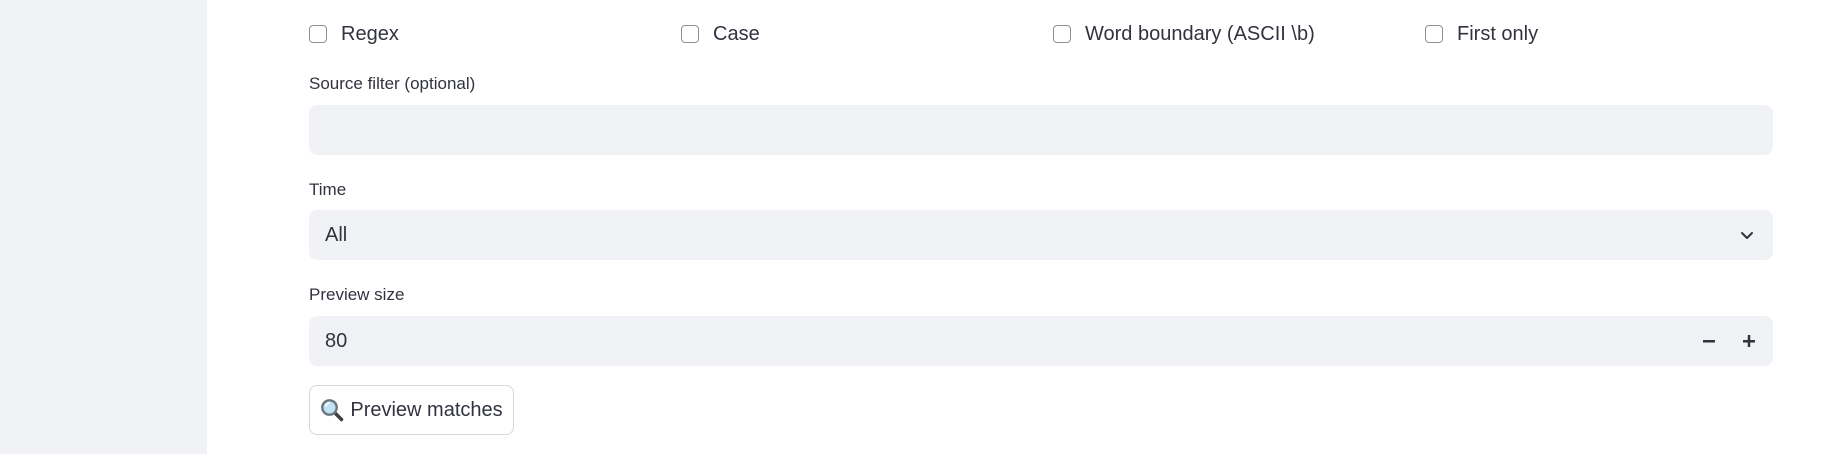 The height and width of the screenshot is (454, 1838). What do you see at coordinates (1747, 235) in the screenshot?
I see `chevron-down-icon` at bounding box center [1747, 235].